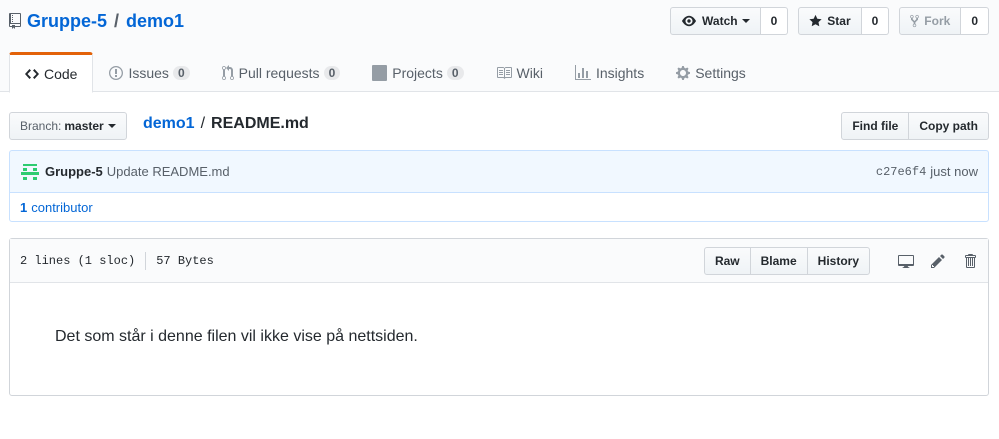 The width and height of the screenshot is (999, 439). What do you see at coordinates (727, 260) in the screenshot?
I see `raw-button: Raw` at bounding box center [727, 260].